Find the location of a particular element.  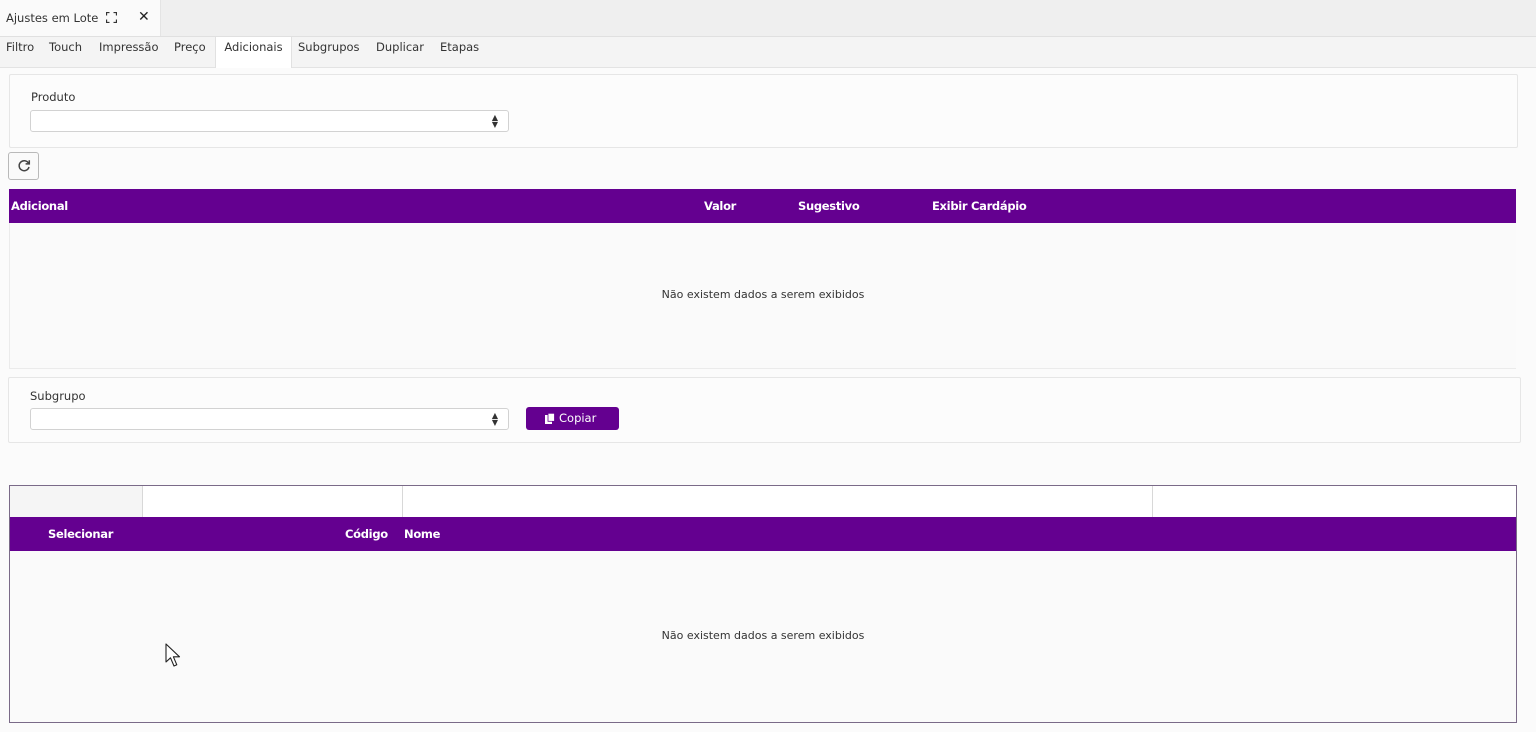

produto-label: Produto is located at coordinates (53, 97).